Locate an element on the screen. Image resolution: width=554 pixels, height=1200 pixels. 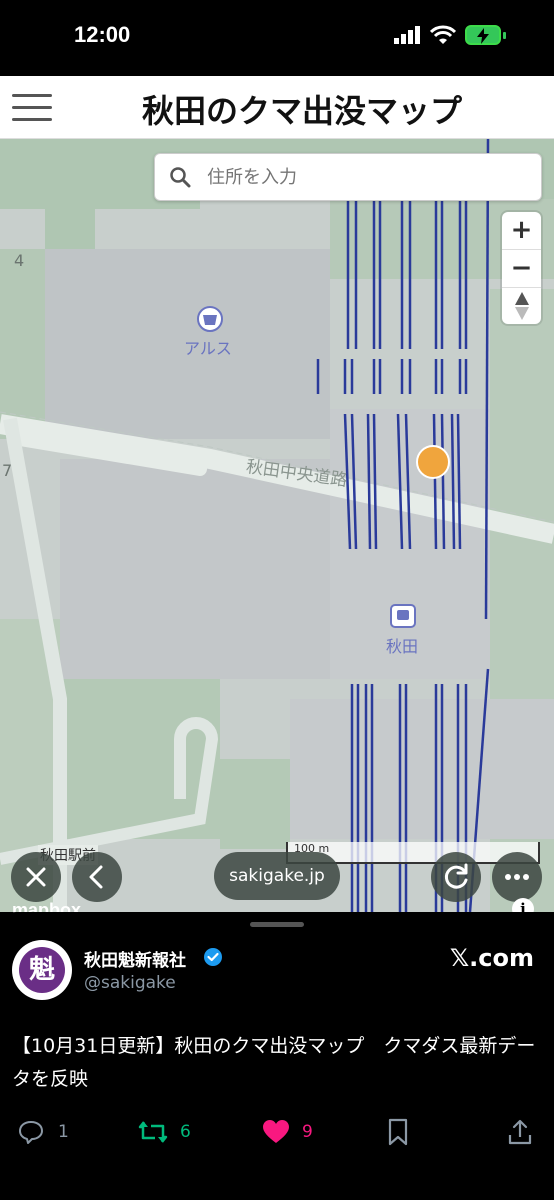
close-button is located at coordinates (36, 877).